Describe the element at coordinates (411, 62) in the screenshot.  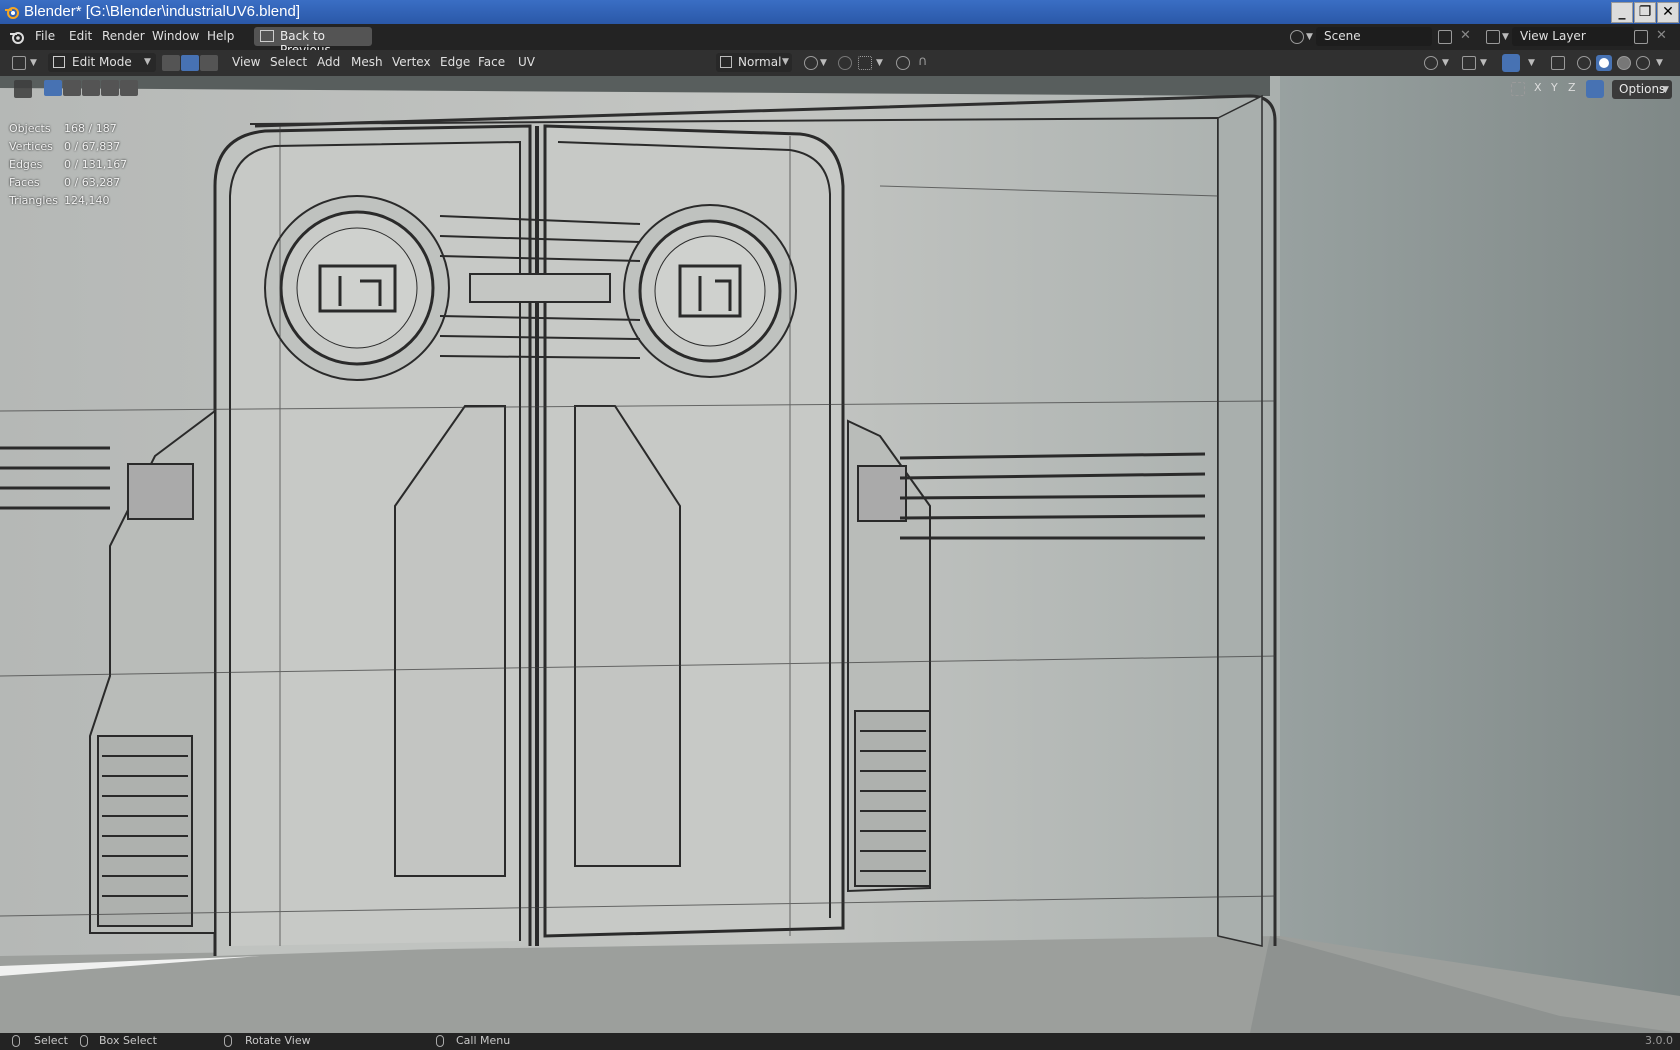
I see `header-menu-vertex: Vertex` at that location.